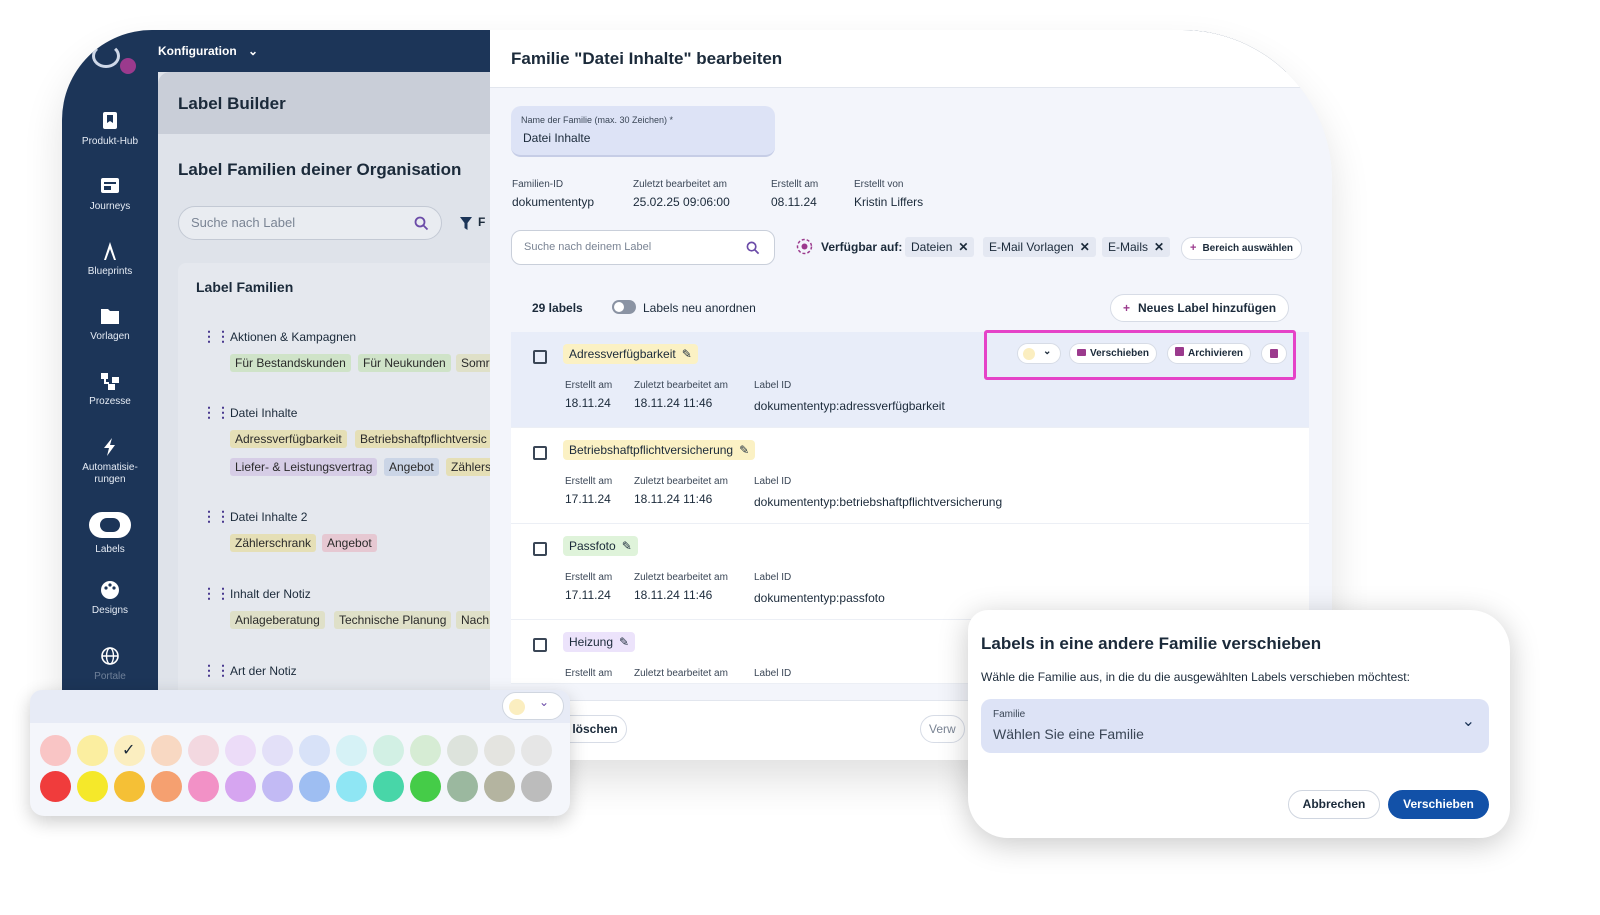  I want to click on label-chip: Heizung ✎, so click(599, 642).